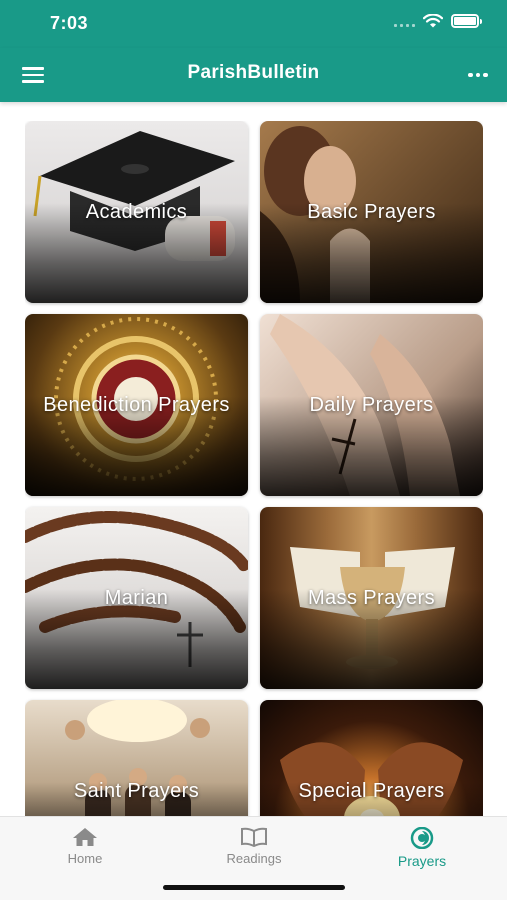  I want to click on category-label: Marian, so click(136, 597).